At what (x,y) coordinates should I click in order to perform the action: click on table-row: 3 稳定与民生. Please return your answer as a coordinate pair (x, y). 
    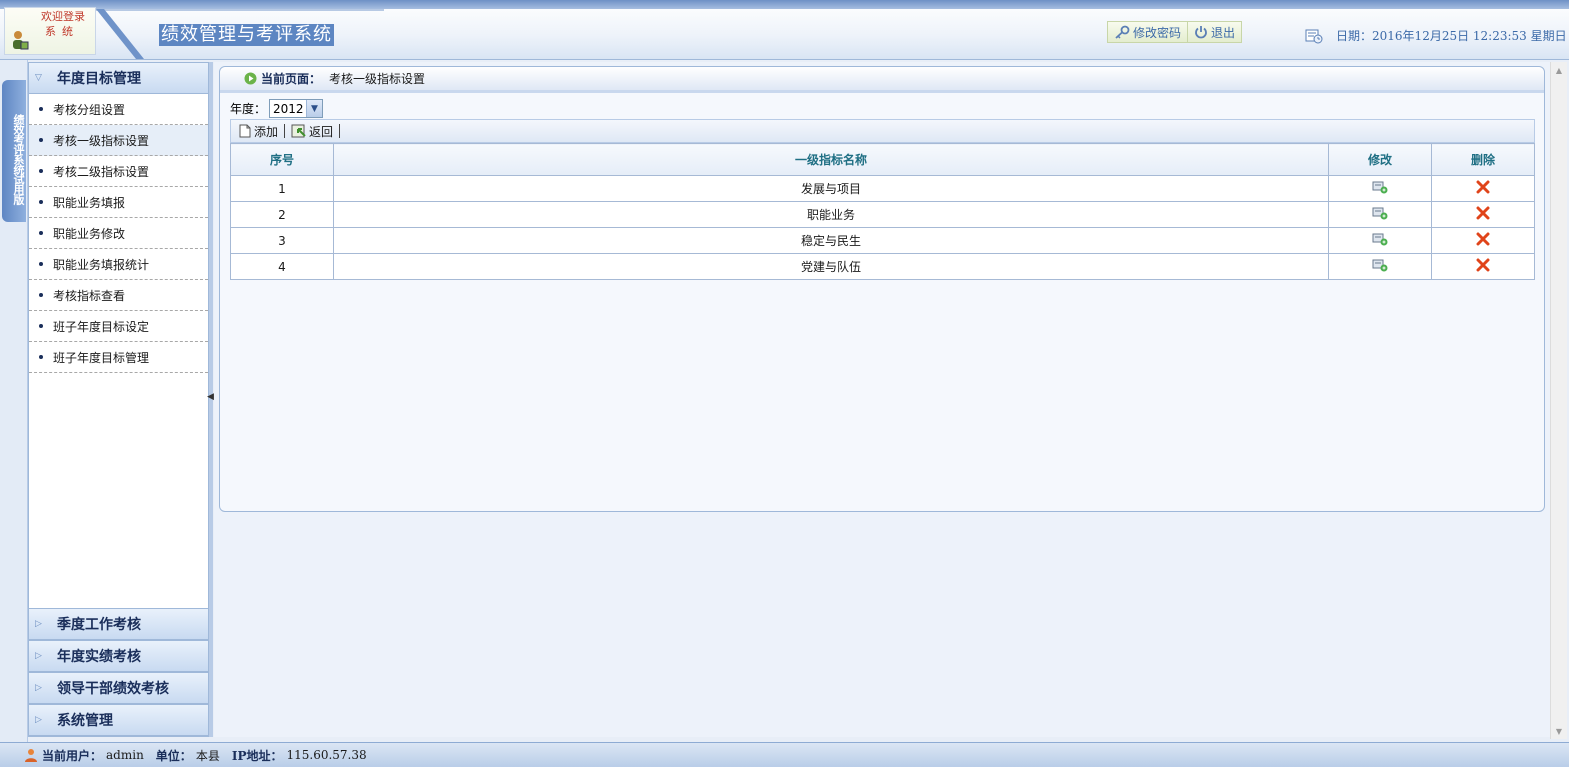
    Looking at the image, I should click on (882, 240).